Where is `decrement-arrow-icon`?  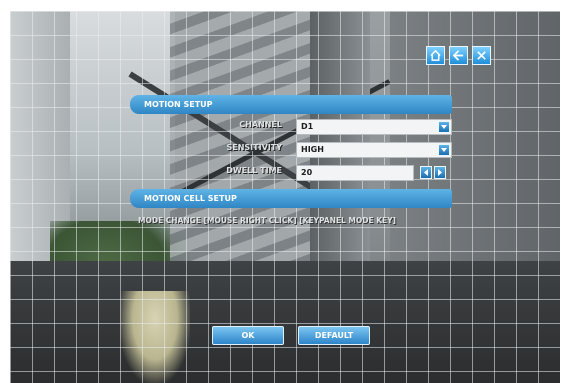
decrement-arrow-icon is located at coordinates (426, 172).